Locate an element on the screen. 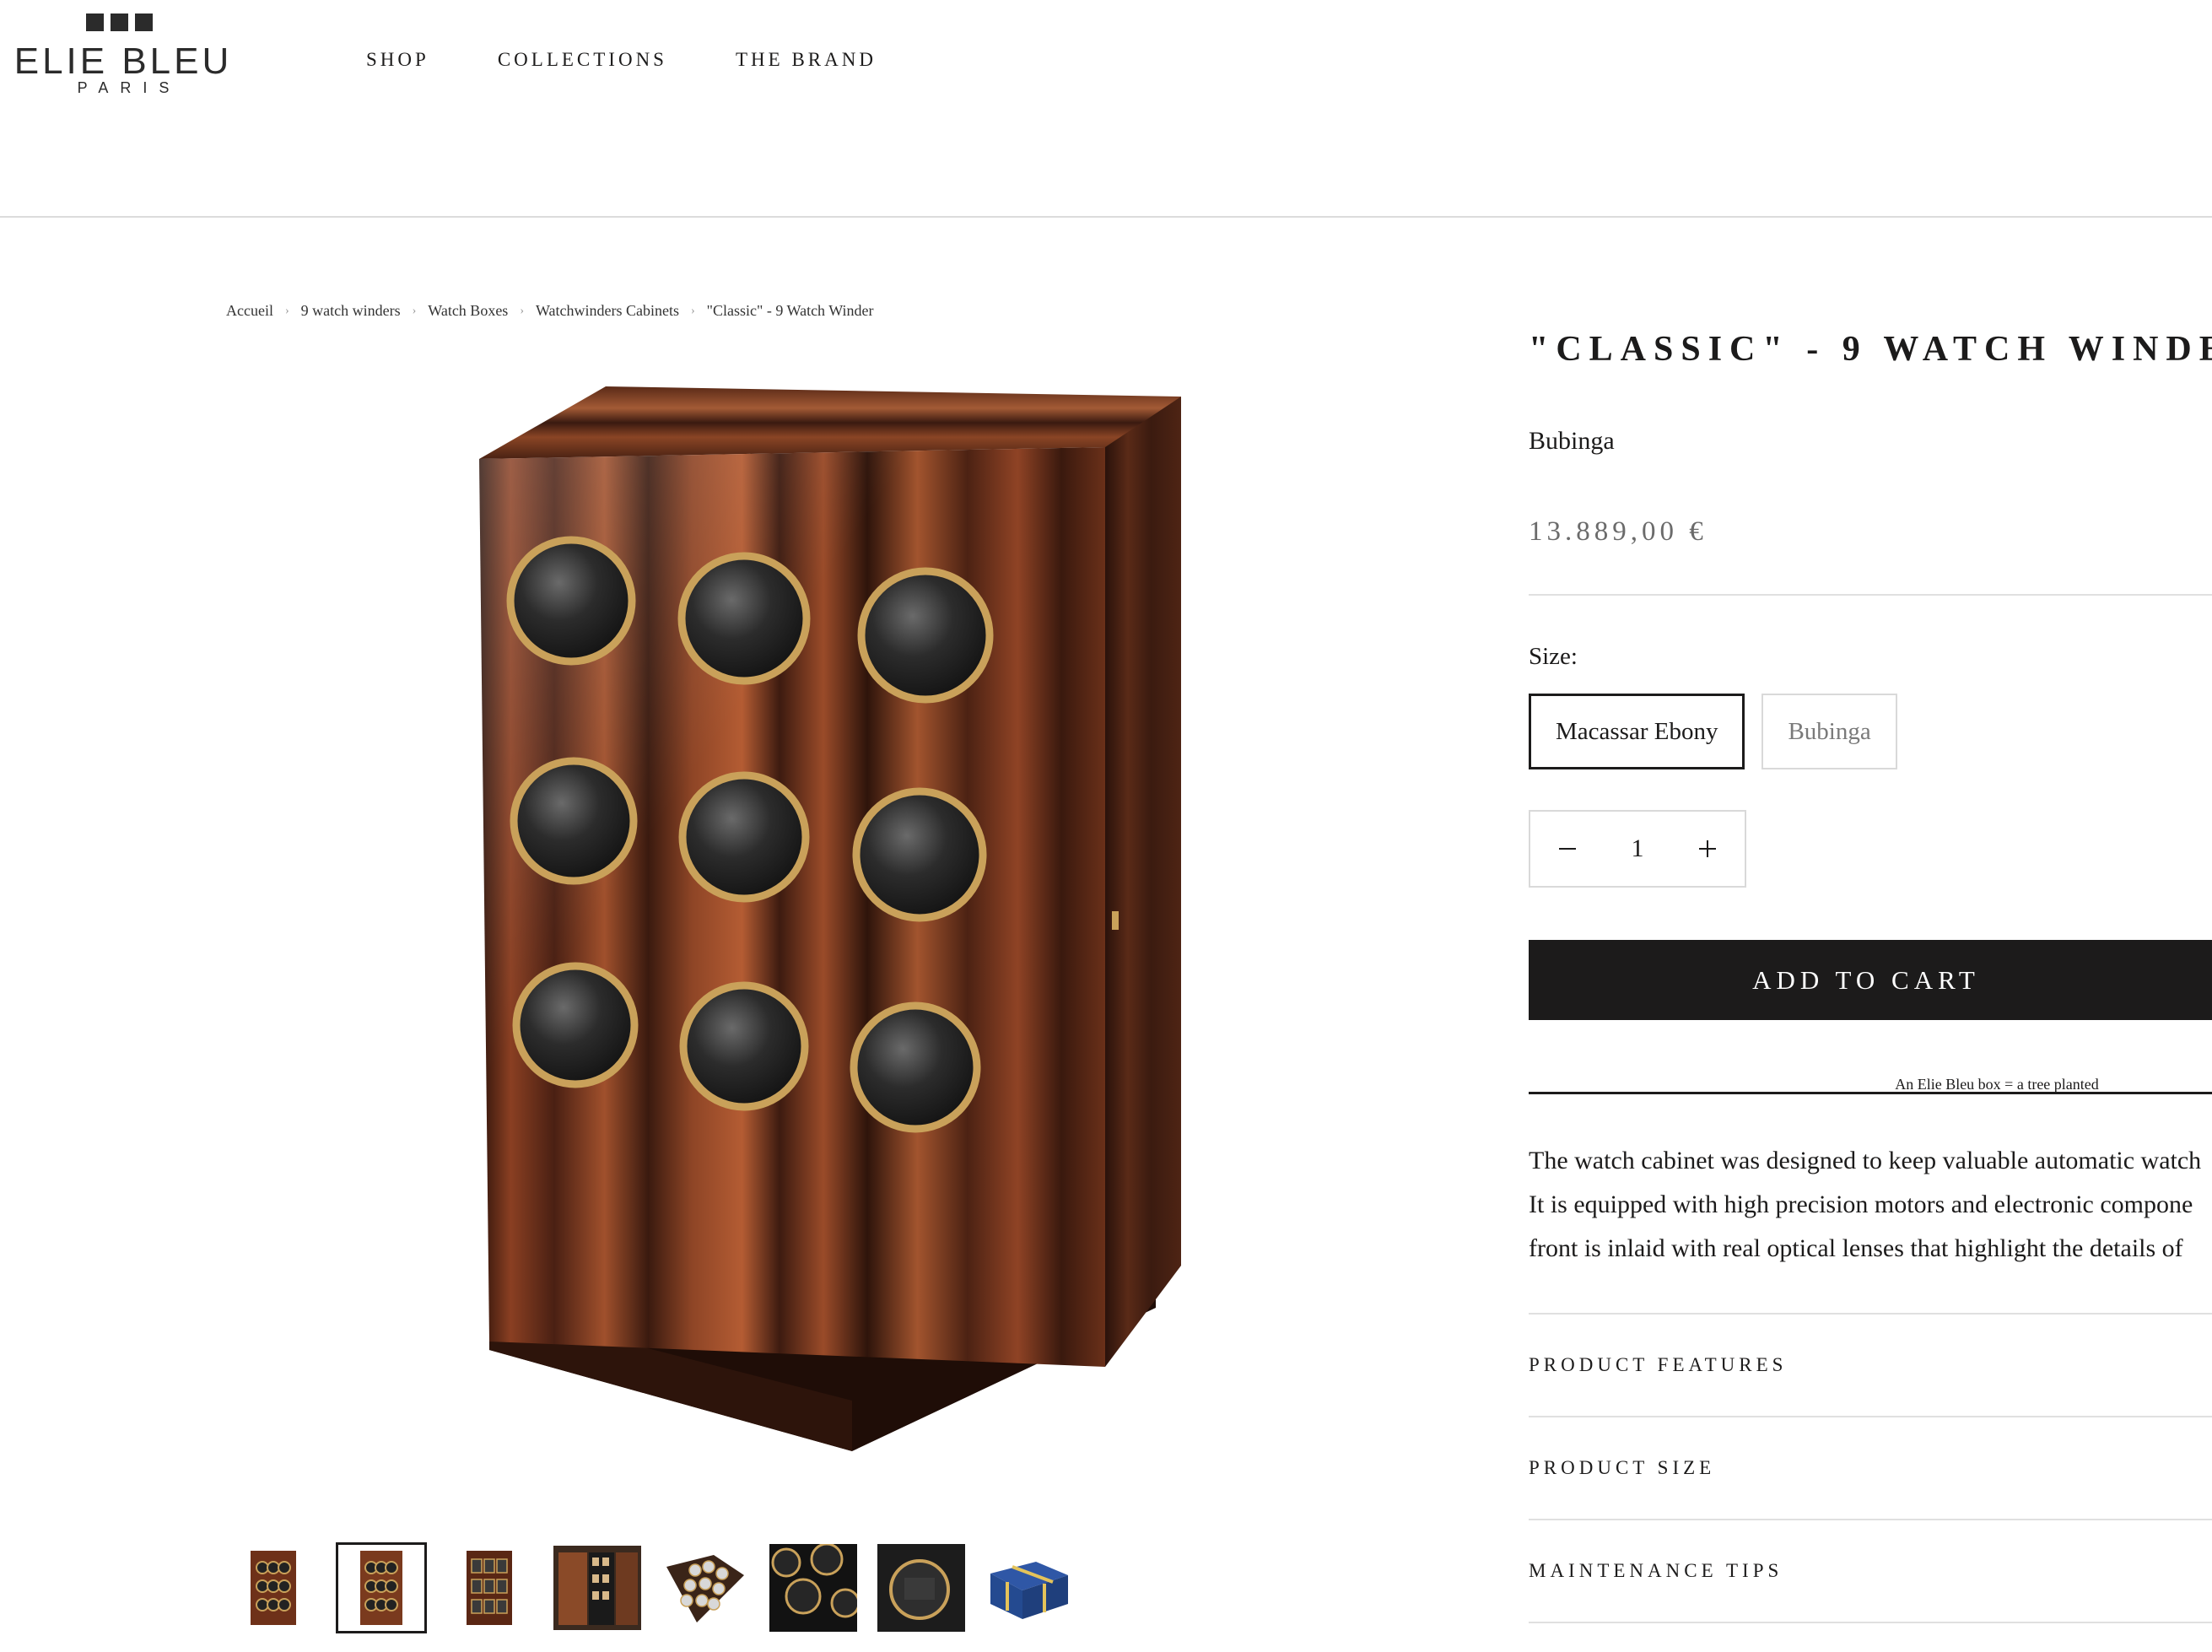 This screenshot has height=1652, width=2212. breadcrumb-item-watchwinders-cabinets: Watchwinders Cabinets is located at coordinates (607, 311).